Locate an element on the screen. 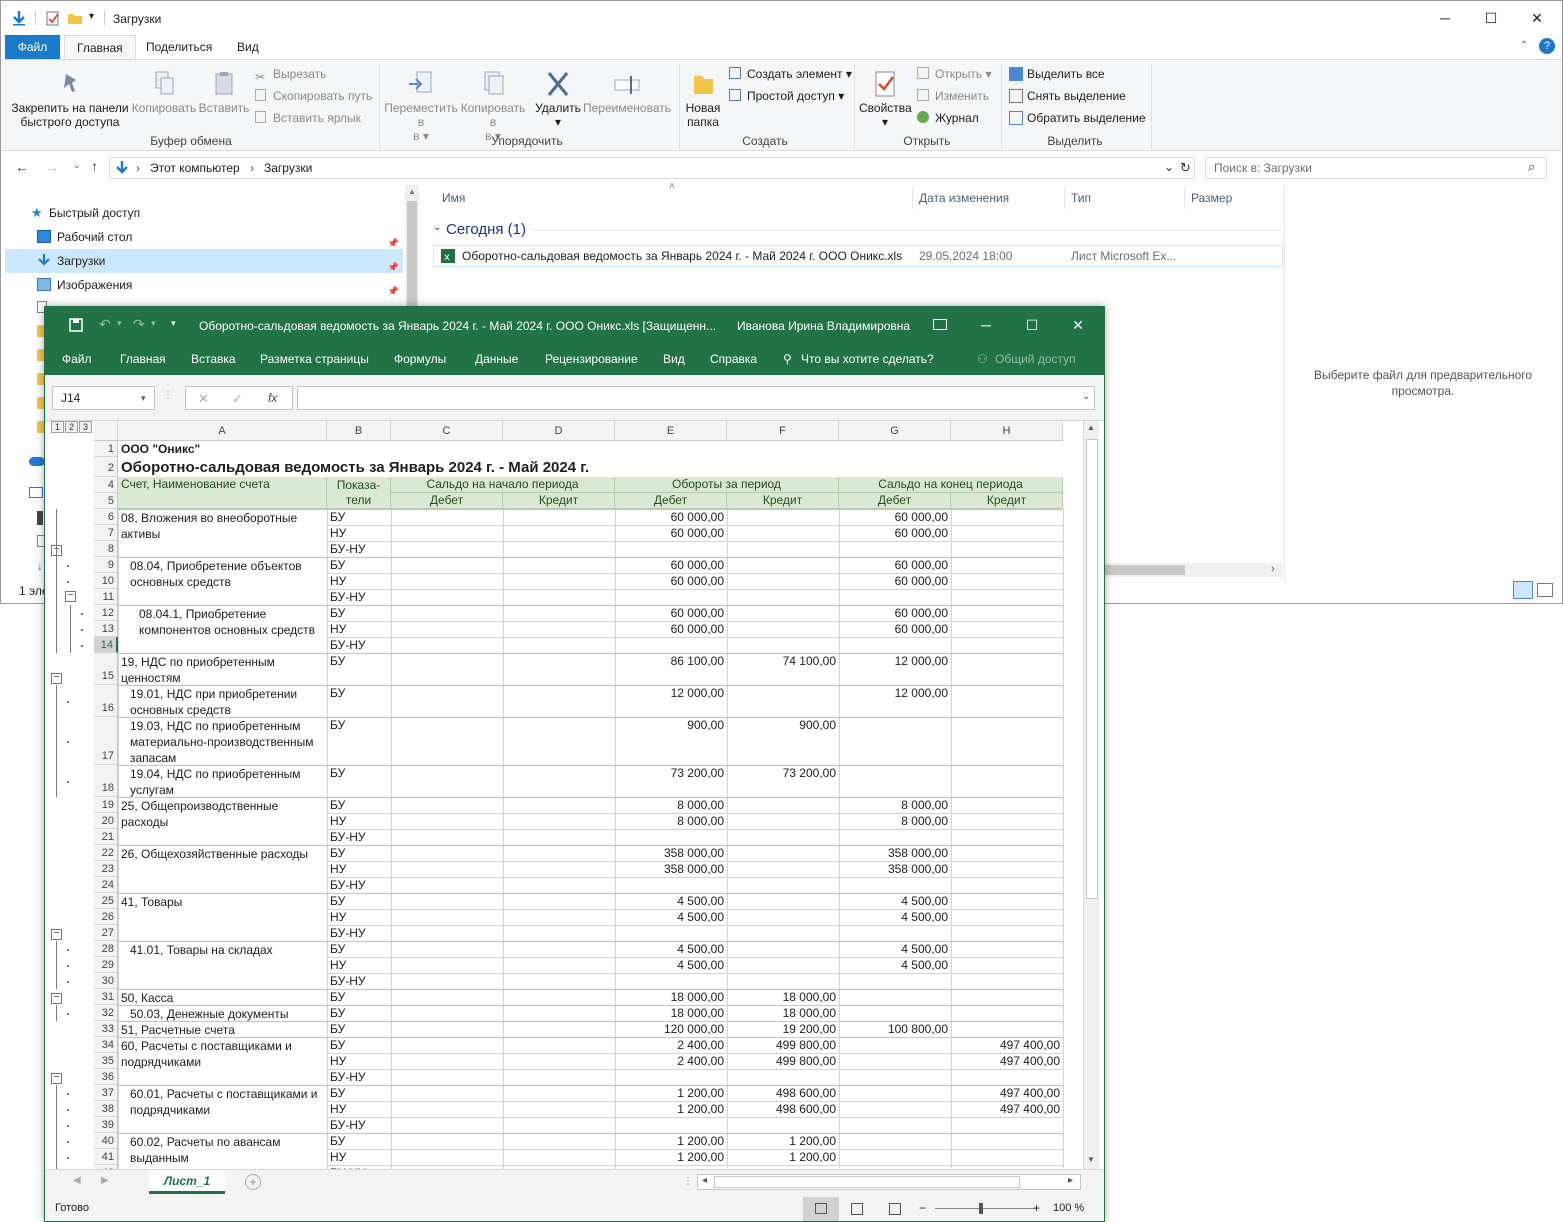 The height and width of the screenshot is (1222, 1563). row-header-1: 1 is located at coordinates (106, 449).